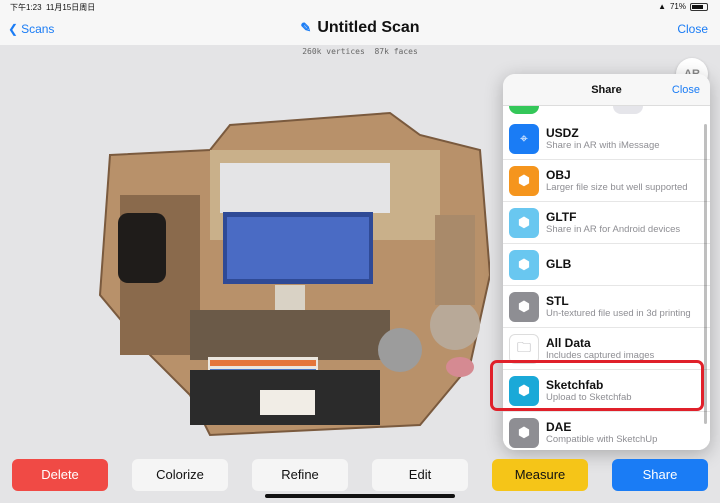  Describe the element at coordinates (677, 6) in the screenshot. I see `battery-percent: 71%` at that location.